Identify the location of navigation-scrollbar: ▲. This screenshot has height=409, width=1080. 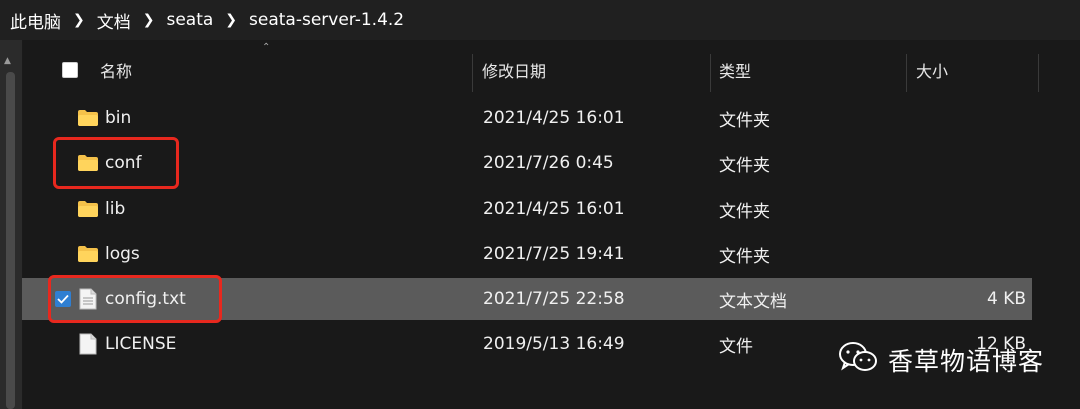
(11, 224).